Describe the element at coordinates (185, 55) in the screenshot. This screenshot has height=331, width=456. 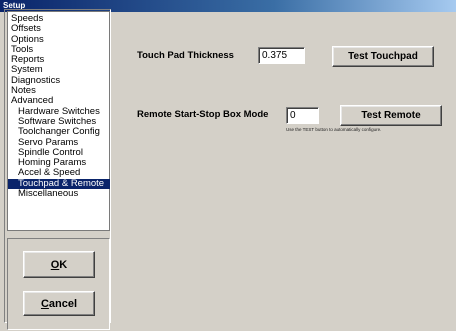
I see `touchpad-thickness-label: Touch Pad Thickness` at that location.